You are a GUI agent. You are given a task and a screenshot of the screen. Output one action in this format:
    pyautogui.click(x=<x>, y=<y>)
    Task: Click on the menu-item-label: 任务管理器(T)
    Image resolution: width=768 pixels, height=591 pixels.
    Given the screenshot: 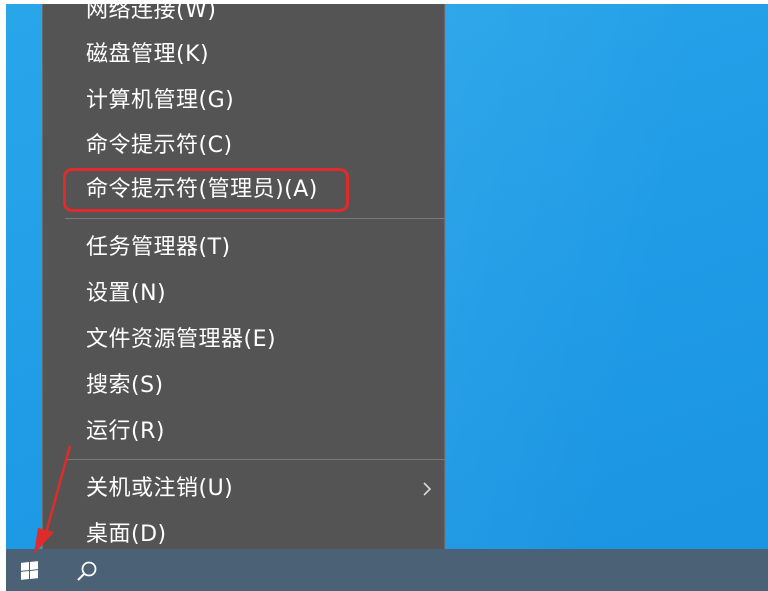 What is the action you would take?
    pyautogui.click(x=158, y=247)
    